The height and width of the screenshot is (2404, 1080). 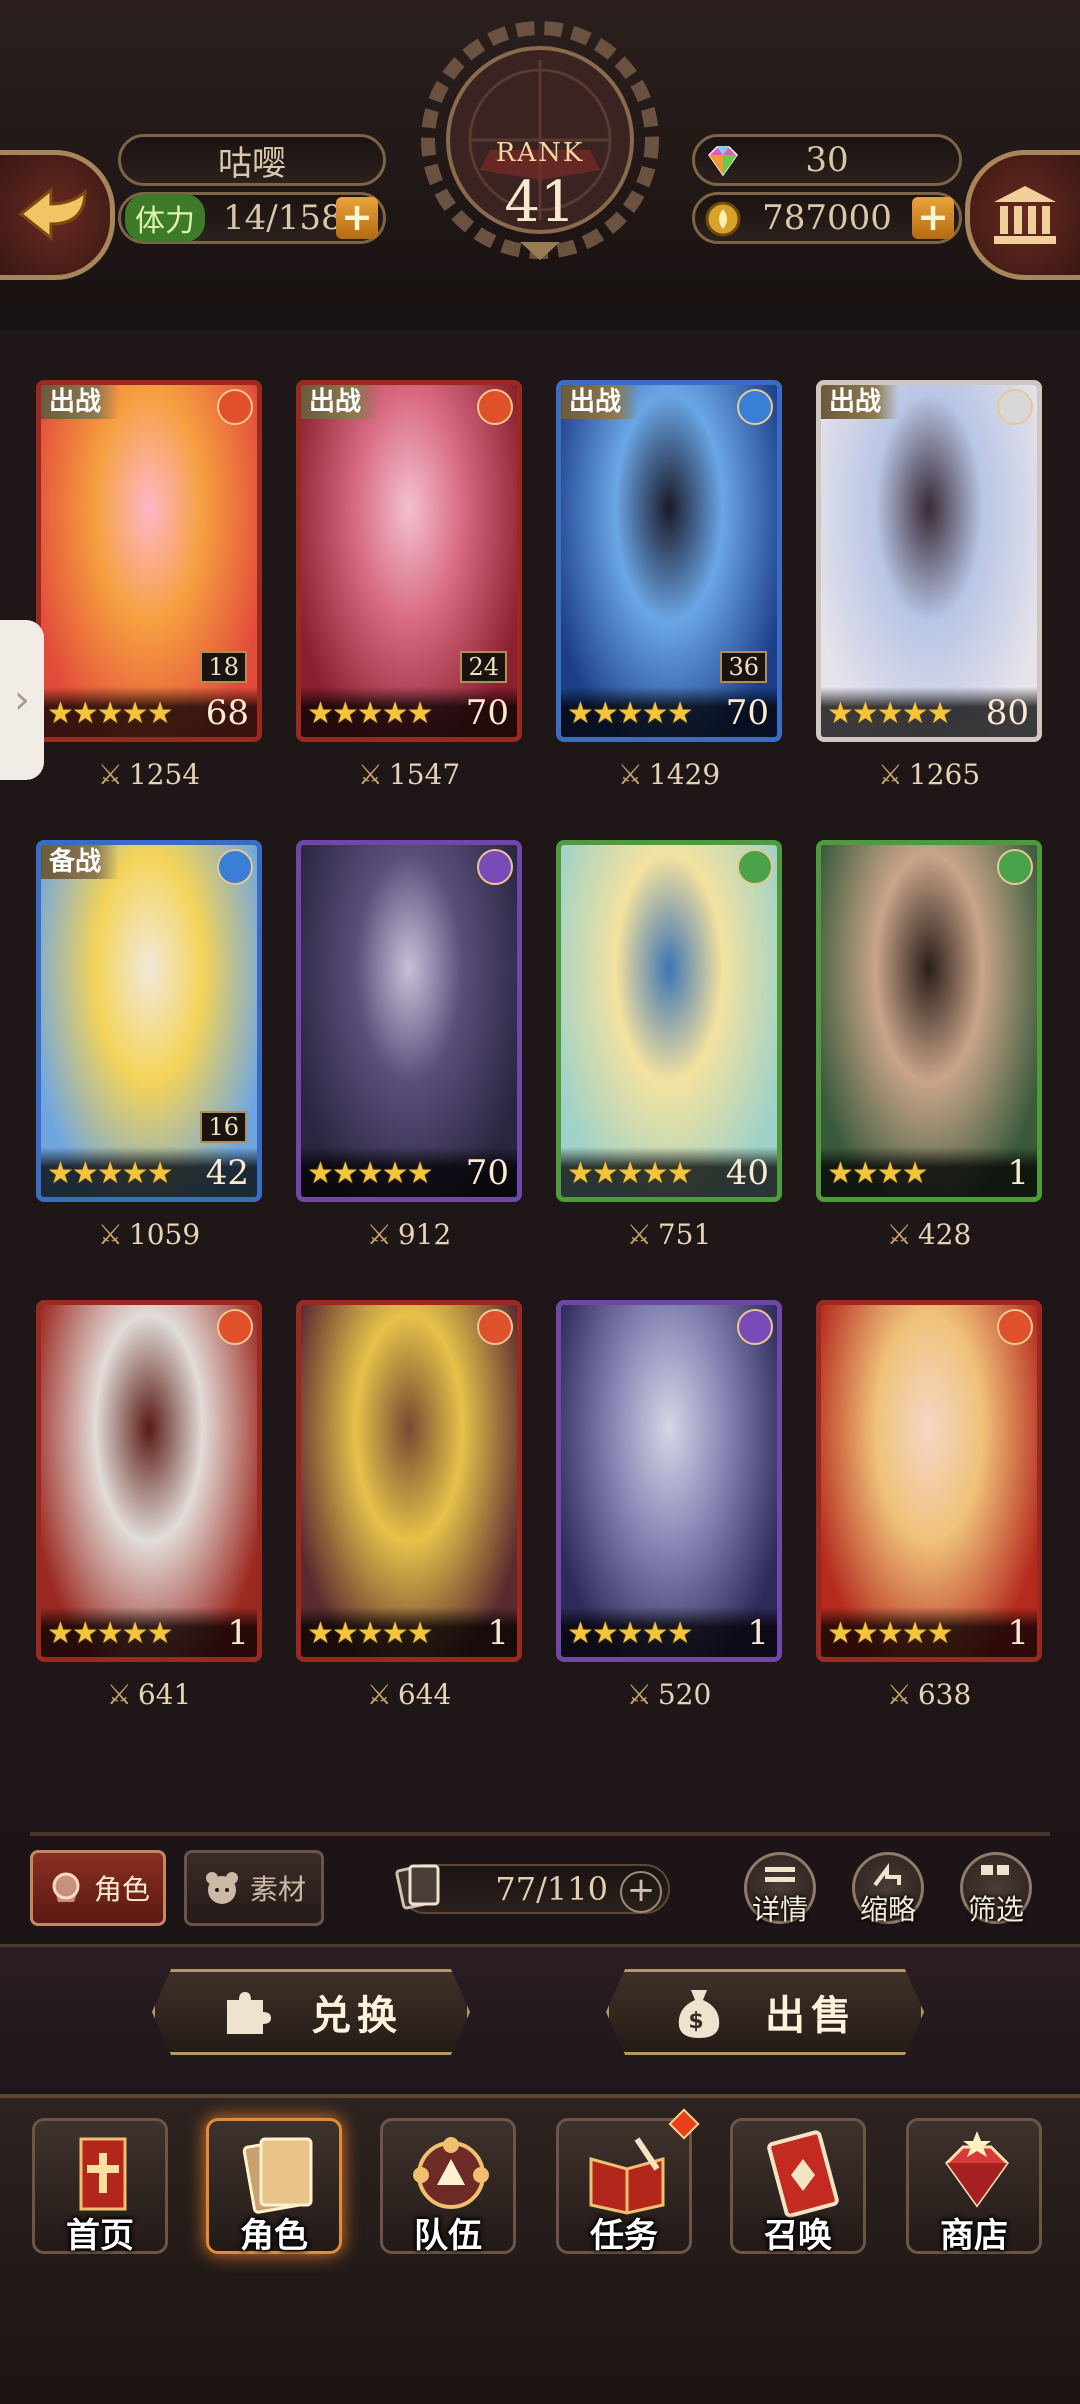 What do you see at coordinates (628, 2182) in the screenshot?
I see `nav-quest-book: 任务` at bounding box center [628, 2182].